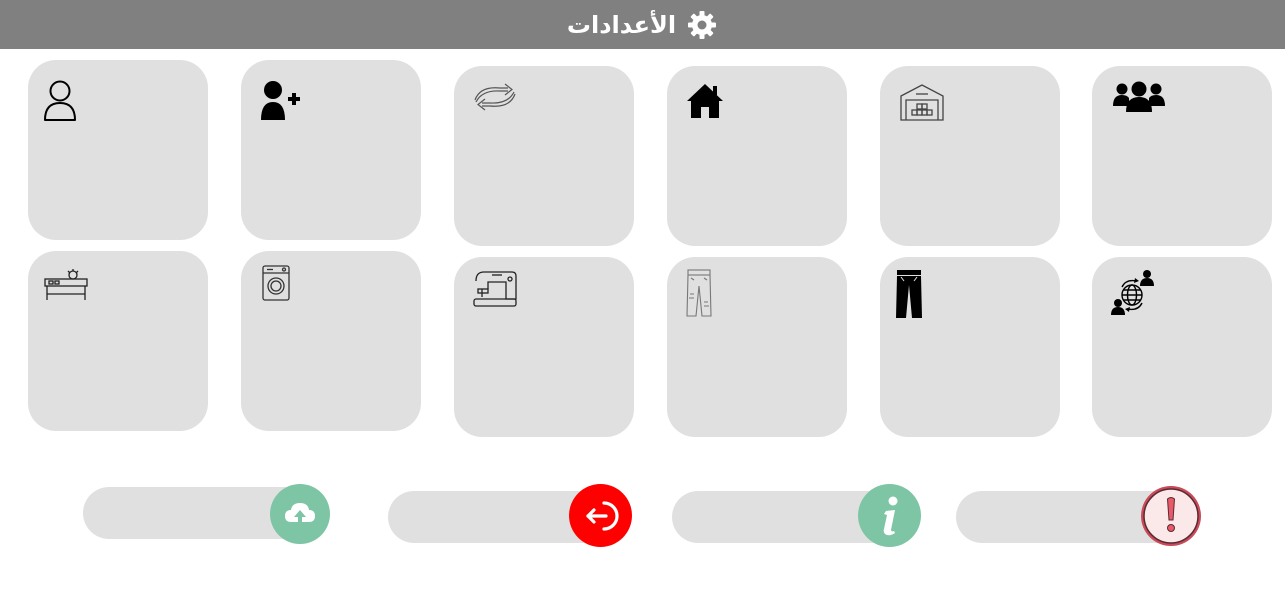  What do you see at coordinates (970, 156) in the screenshot?
I see `tile-warehouse` at bounding box center [970, 156].